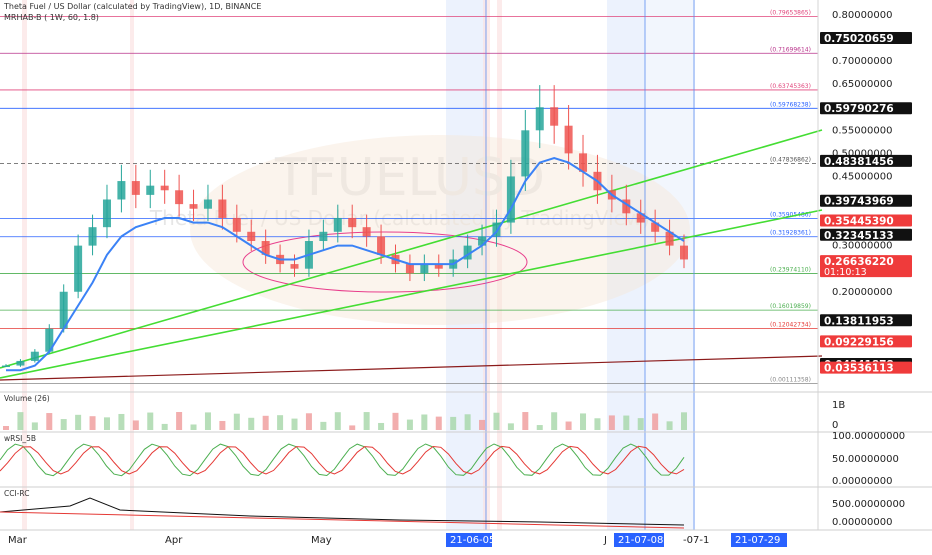 This screenshot has width=932, height=555. Describe the element at coordinates (862, 15) in the screenshot. I see `price-tick: 0.80000000` at that location.